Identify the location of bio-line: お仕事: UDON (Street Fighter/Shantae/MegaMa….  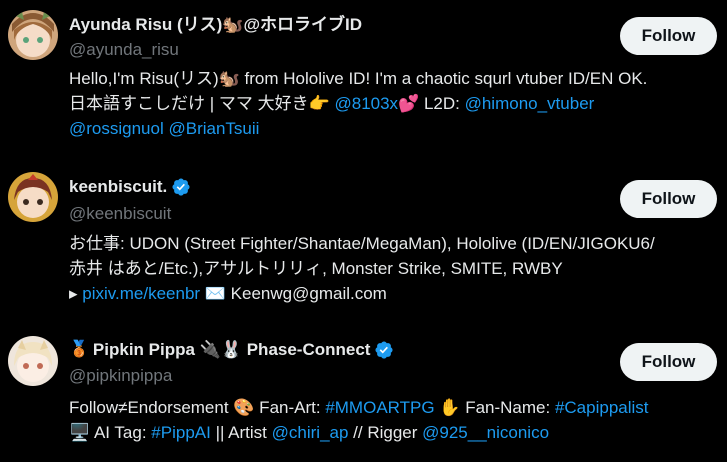
(394, 243).